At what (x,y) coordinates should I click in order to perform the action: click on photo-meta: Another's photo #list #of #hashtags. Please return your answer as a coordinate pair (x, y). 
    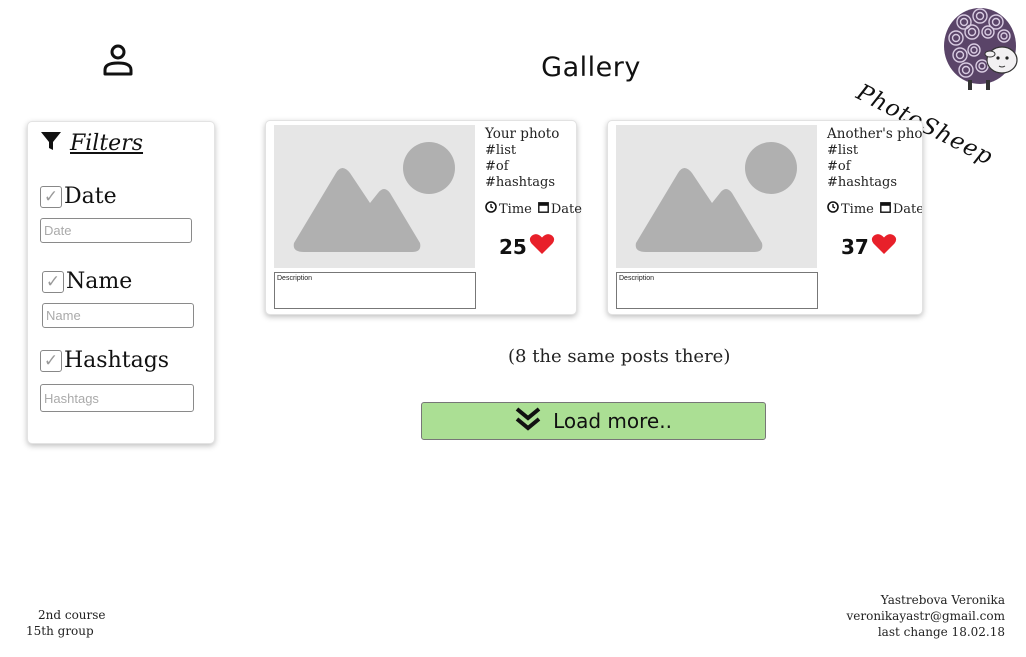
    Looking at the image, I should click on (875, 158).